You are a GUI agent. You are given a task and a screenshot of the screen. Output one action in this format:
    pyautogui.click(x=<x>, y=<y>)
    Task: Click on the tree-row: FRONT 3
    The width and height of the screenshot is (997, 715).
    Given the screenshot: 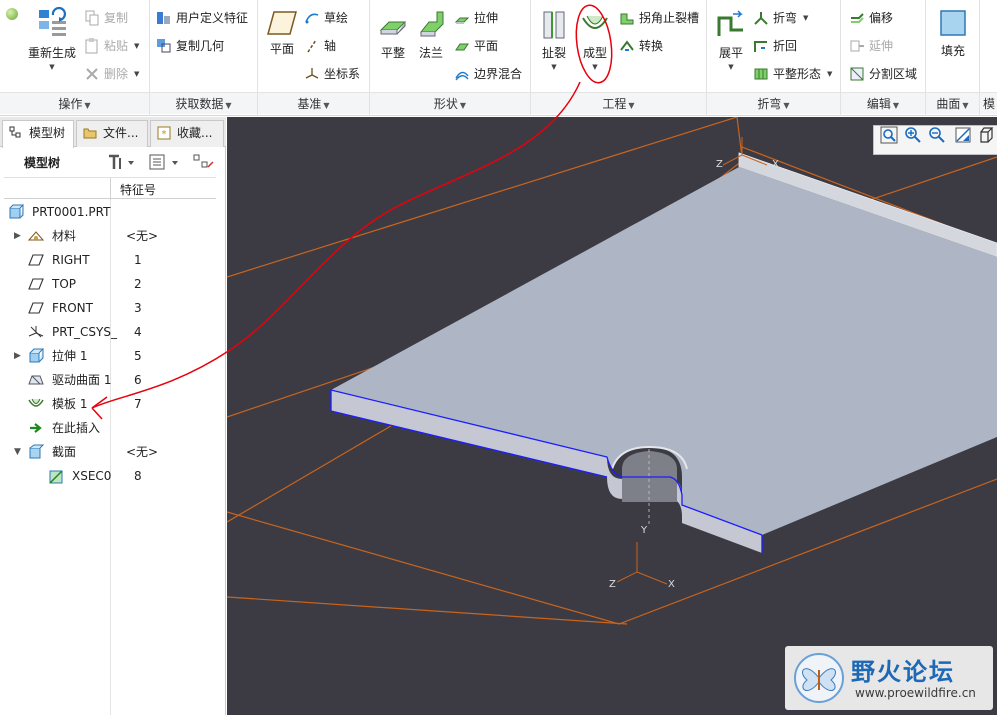 What is the action you would take?
    pyautogui.click(x=113, y=308)
    